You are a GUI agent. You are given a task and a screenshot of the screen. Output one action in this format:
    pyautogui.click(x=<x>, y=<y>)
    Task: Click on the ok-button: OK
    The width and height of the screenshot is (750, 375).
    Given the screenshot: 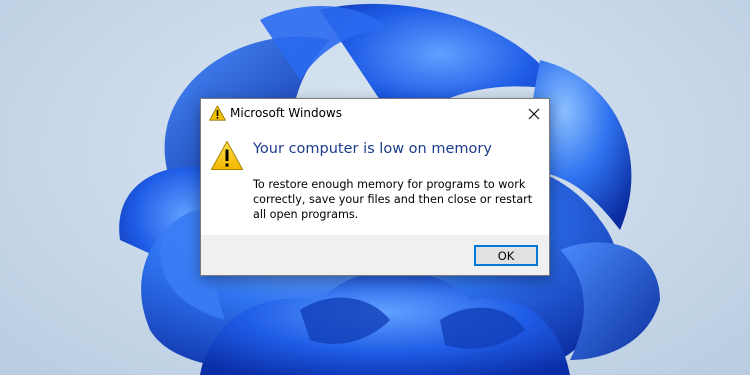 What is the action you would take?
    pyautogui.click(x=506, y=255)
    